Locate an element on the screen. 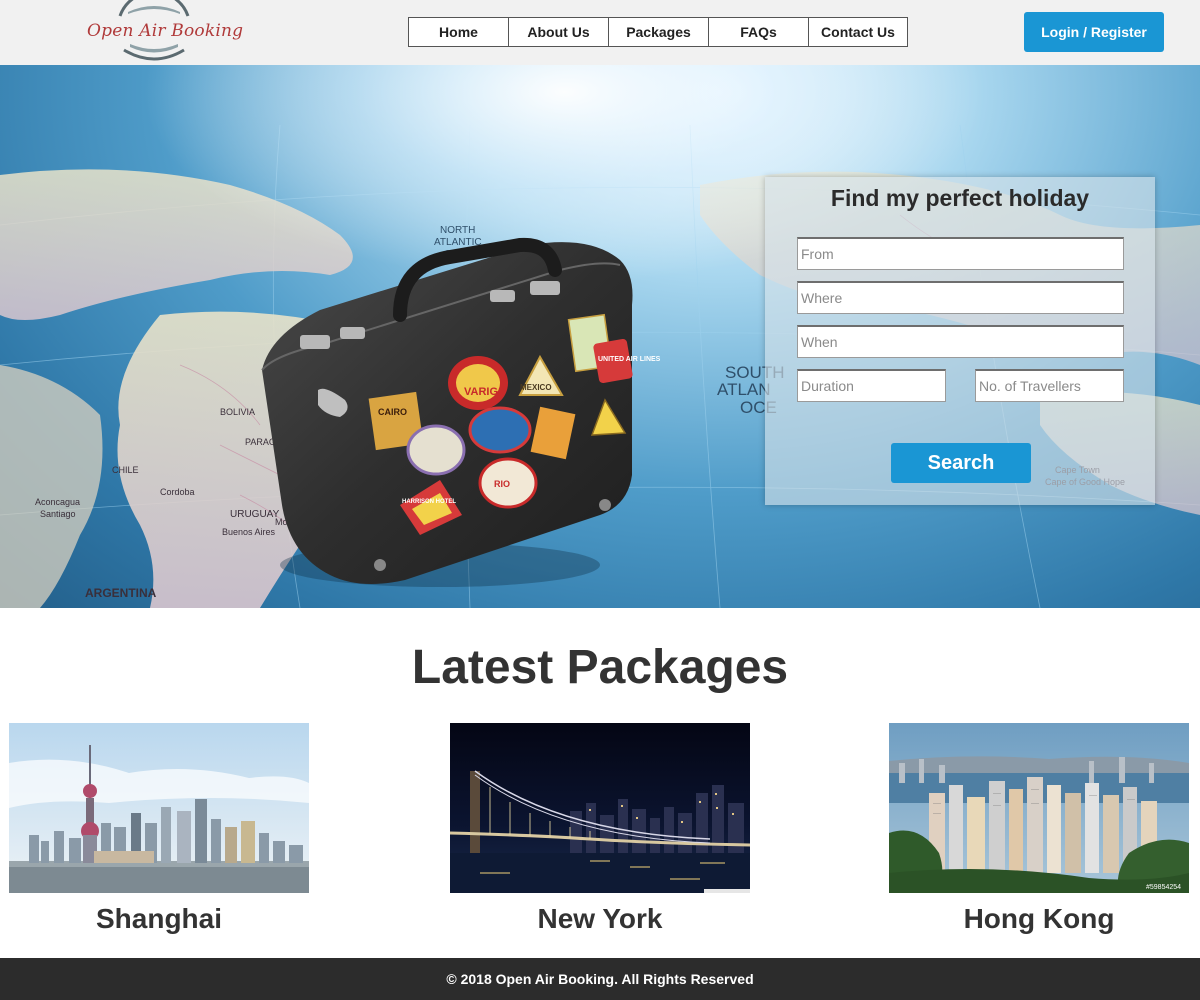  map-label: BOLIVIA is located at coordinates (237, 412).